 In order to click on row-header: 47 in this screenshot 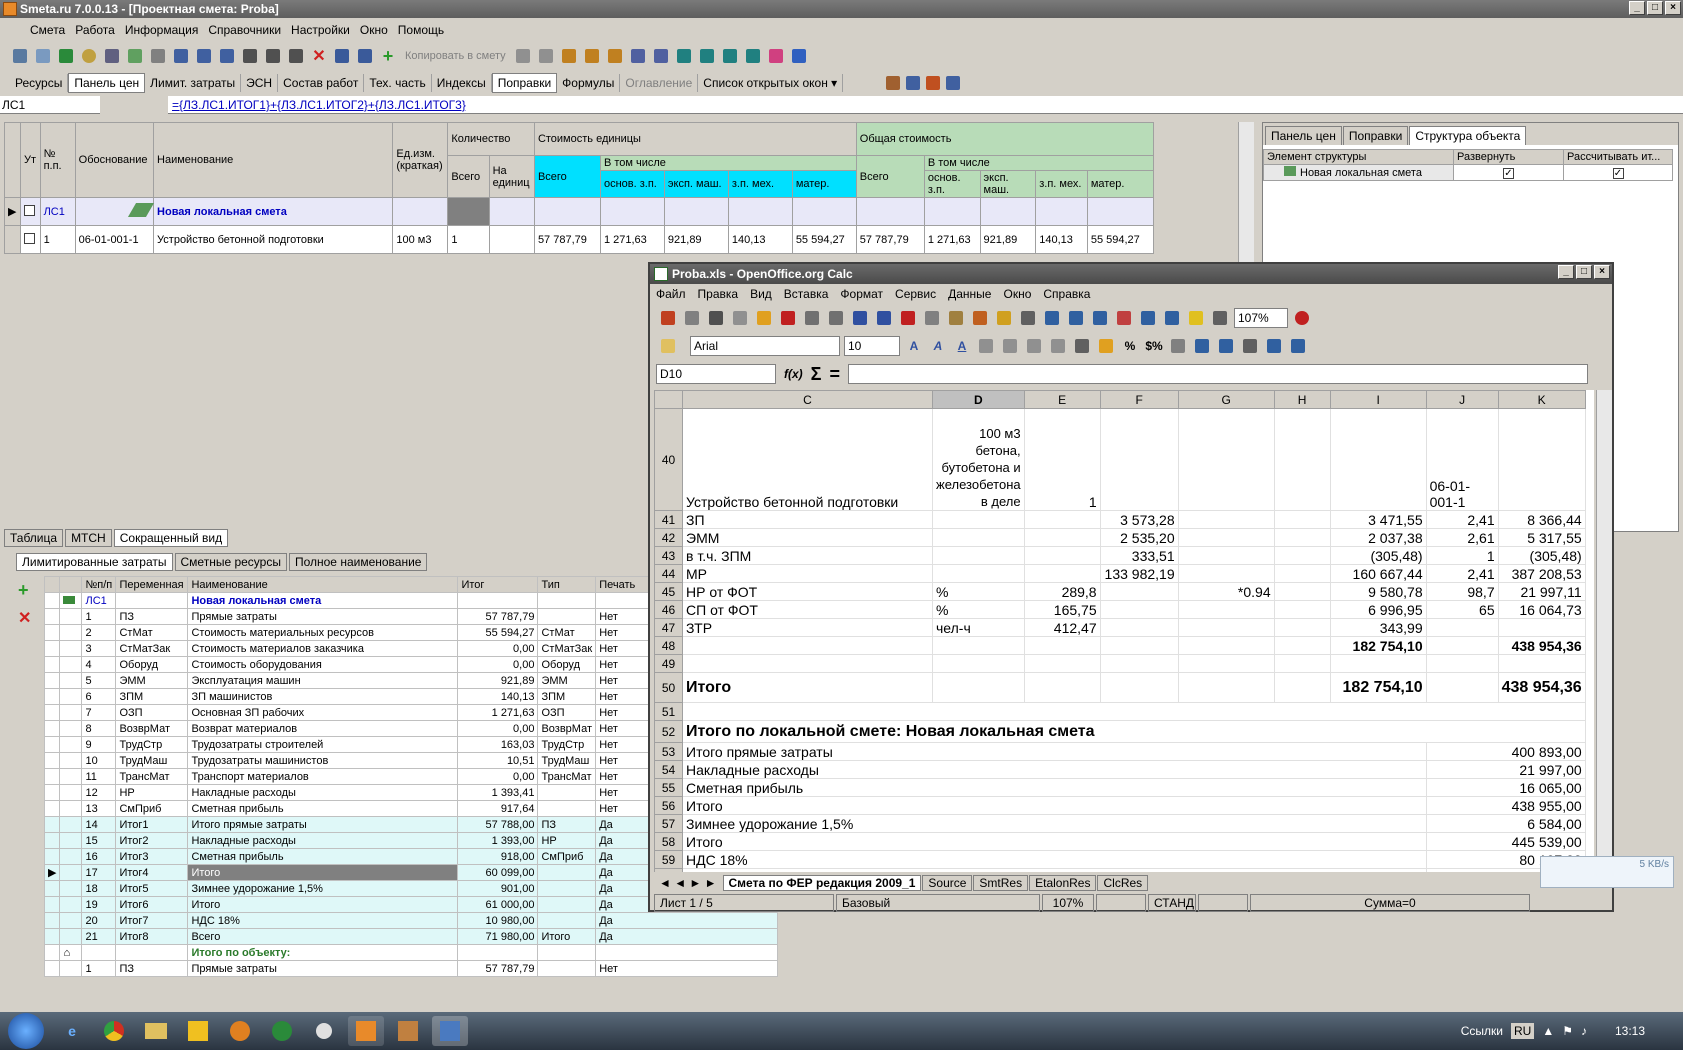, I will do `click(668, 627)`.